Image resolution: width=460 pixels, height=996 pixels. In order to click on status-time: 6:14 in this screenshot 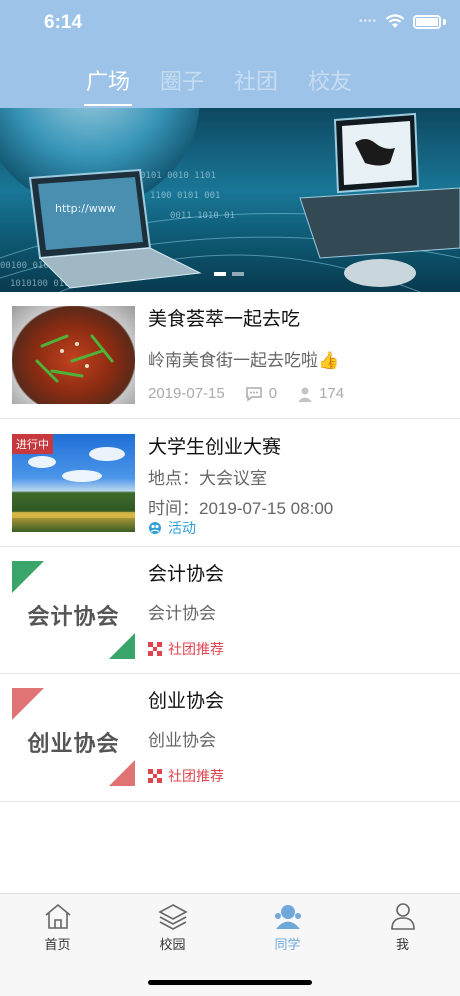, I will do `click(63, 22)`.